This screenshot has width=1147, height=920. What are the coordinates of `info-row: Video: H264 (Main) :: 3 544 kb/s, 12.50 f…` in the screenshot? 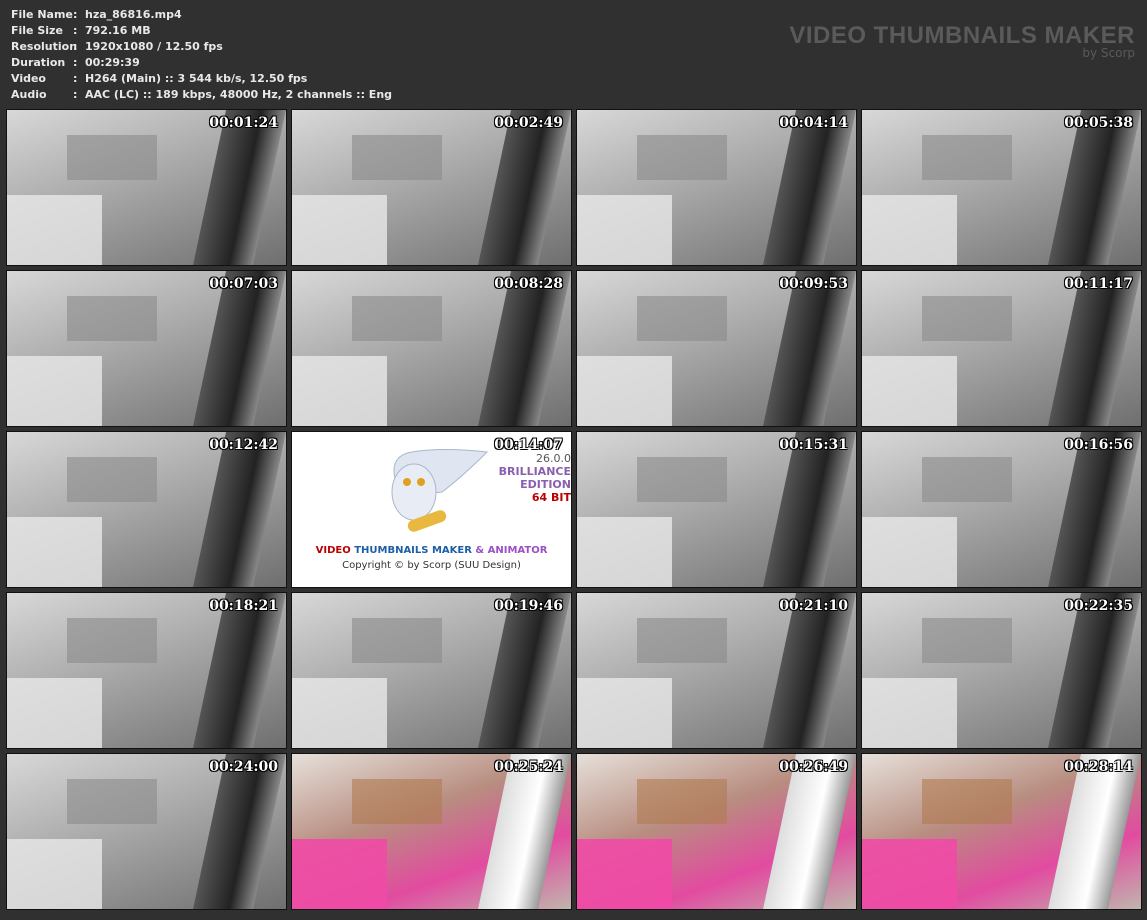 It's located at (201, 79).